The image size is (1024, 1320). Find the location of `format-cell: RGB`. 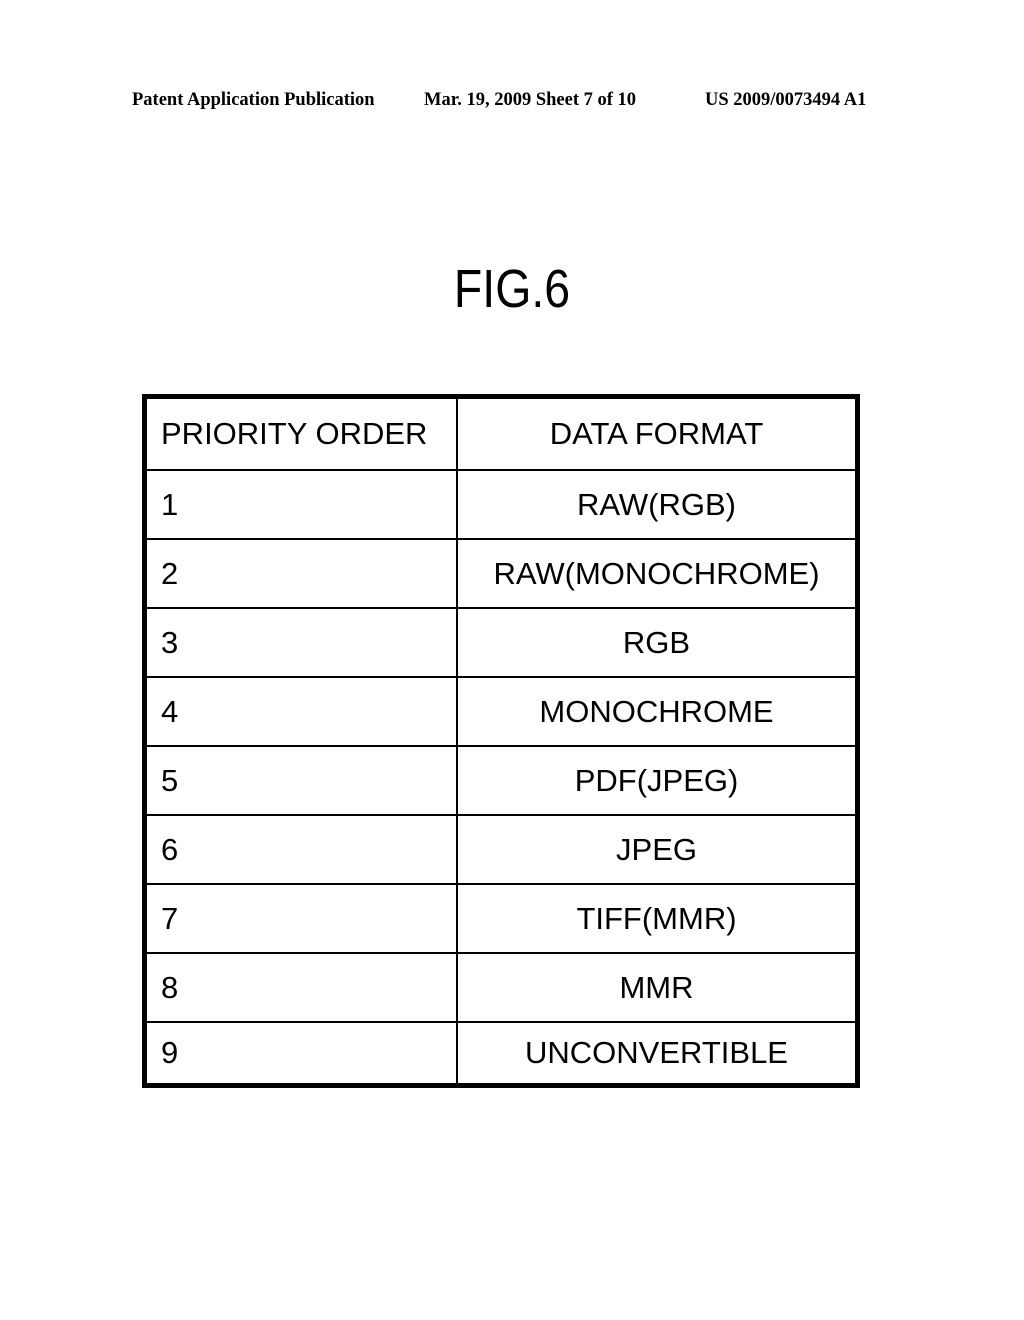

format-cell: RGB is located at coordinates (656, 642).